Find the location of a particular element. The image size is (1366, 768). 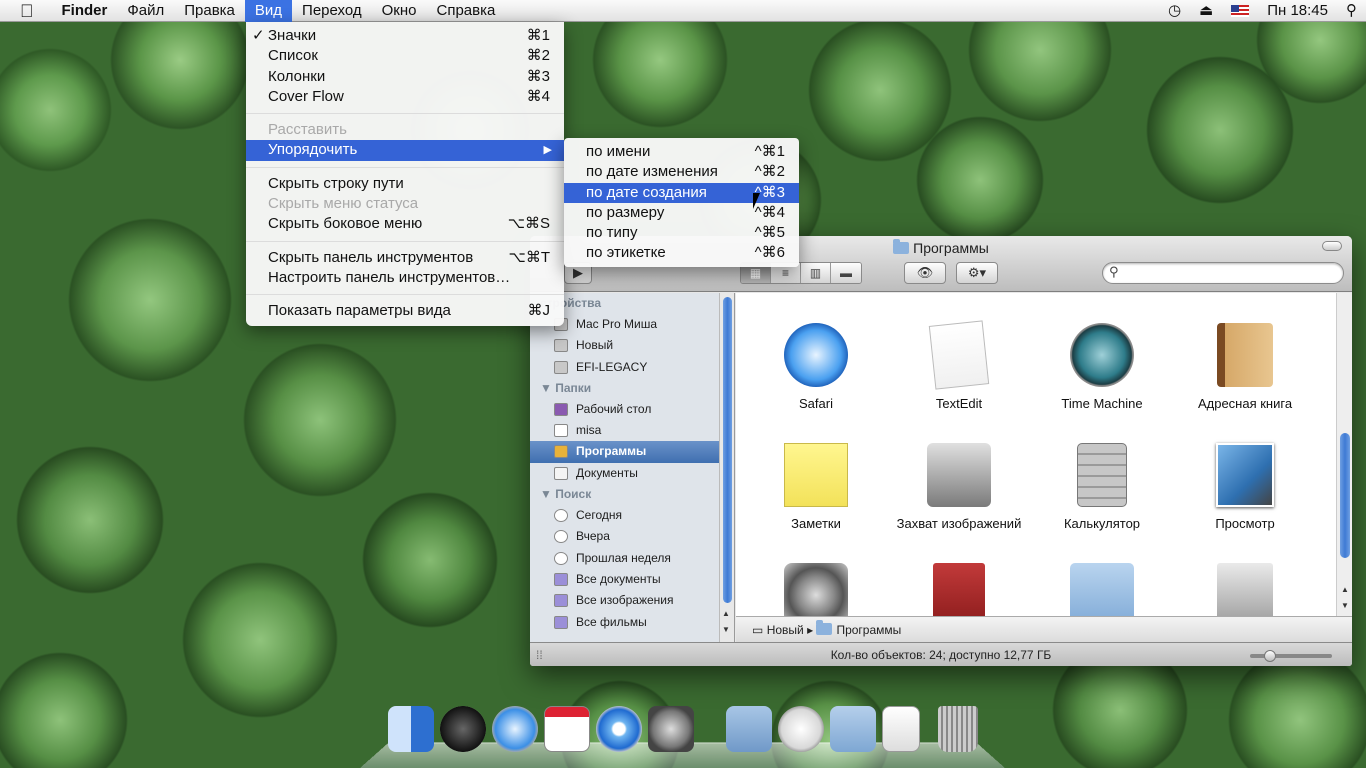

app-label: Захват изображений is located at coordinates (959, 523).